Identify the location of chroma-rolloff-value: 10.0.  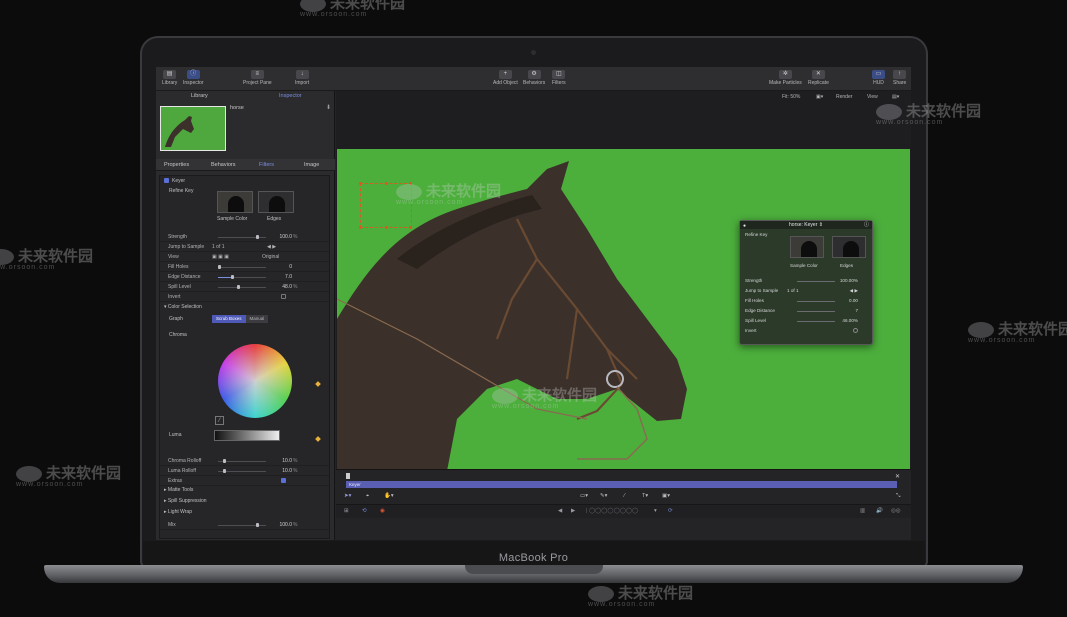
(282, 461).